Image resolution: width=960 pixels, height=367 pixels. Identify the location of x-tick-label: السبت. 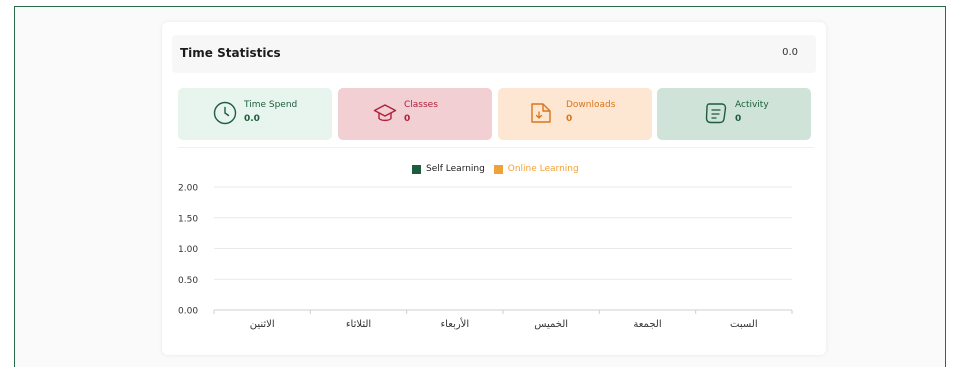
(744, 324).